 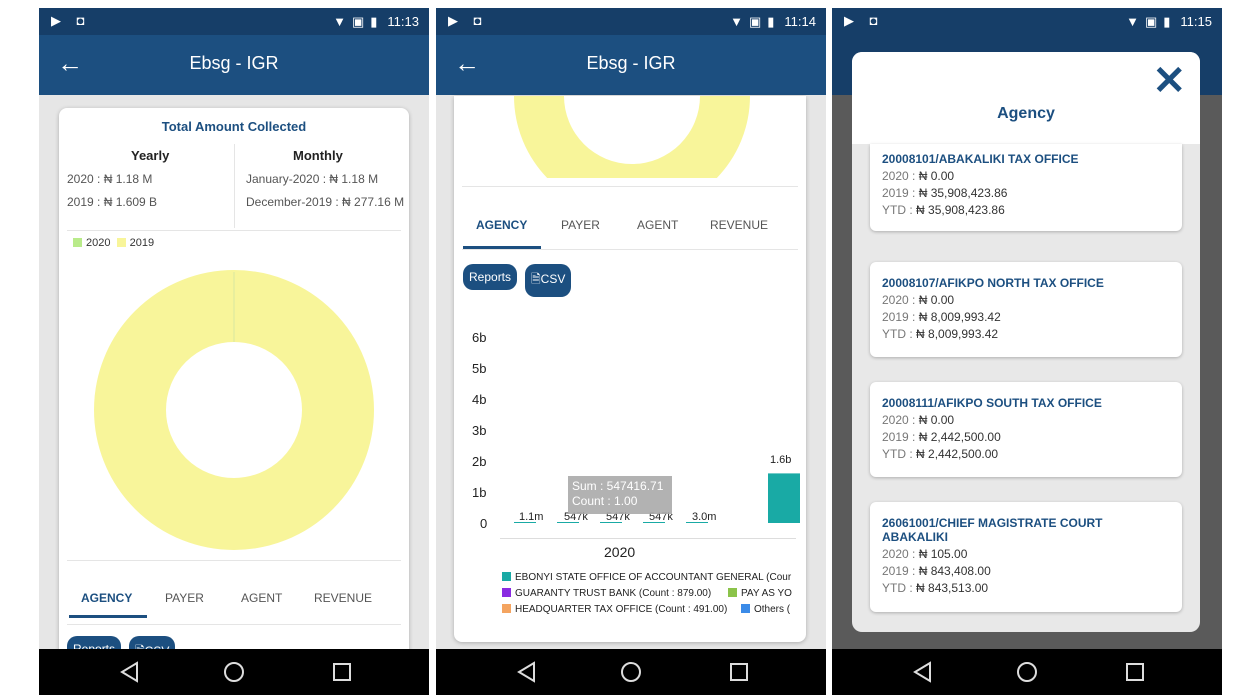 I want to click on yearly-header: Yearly, so click(x=150, y=155).